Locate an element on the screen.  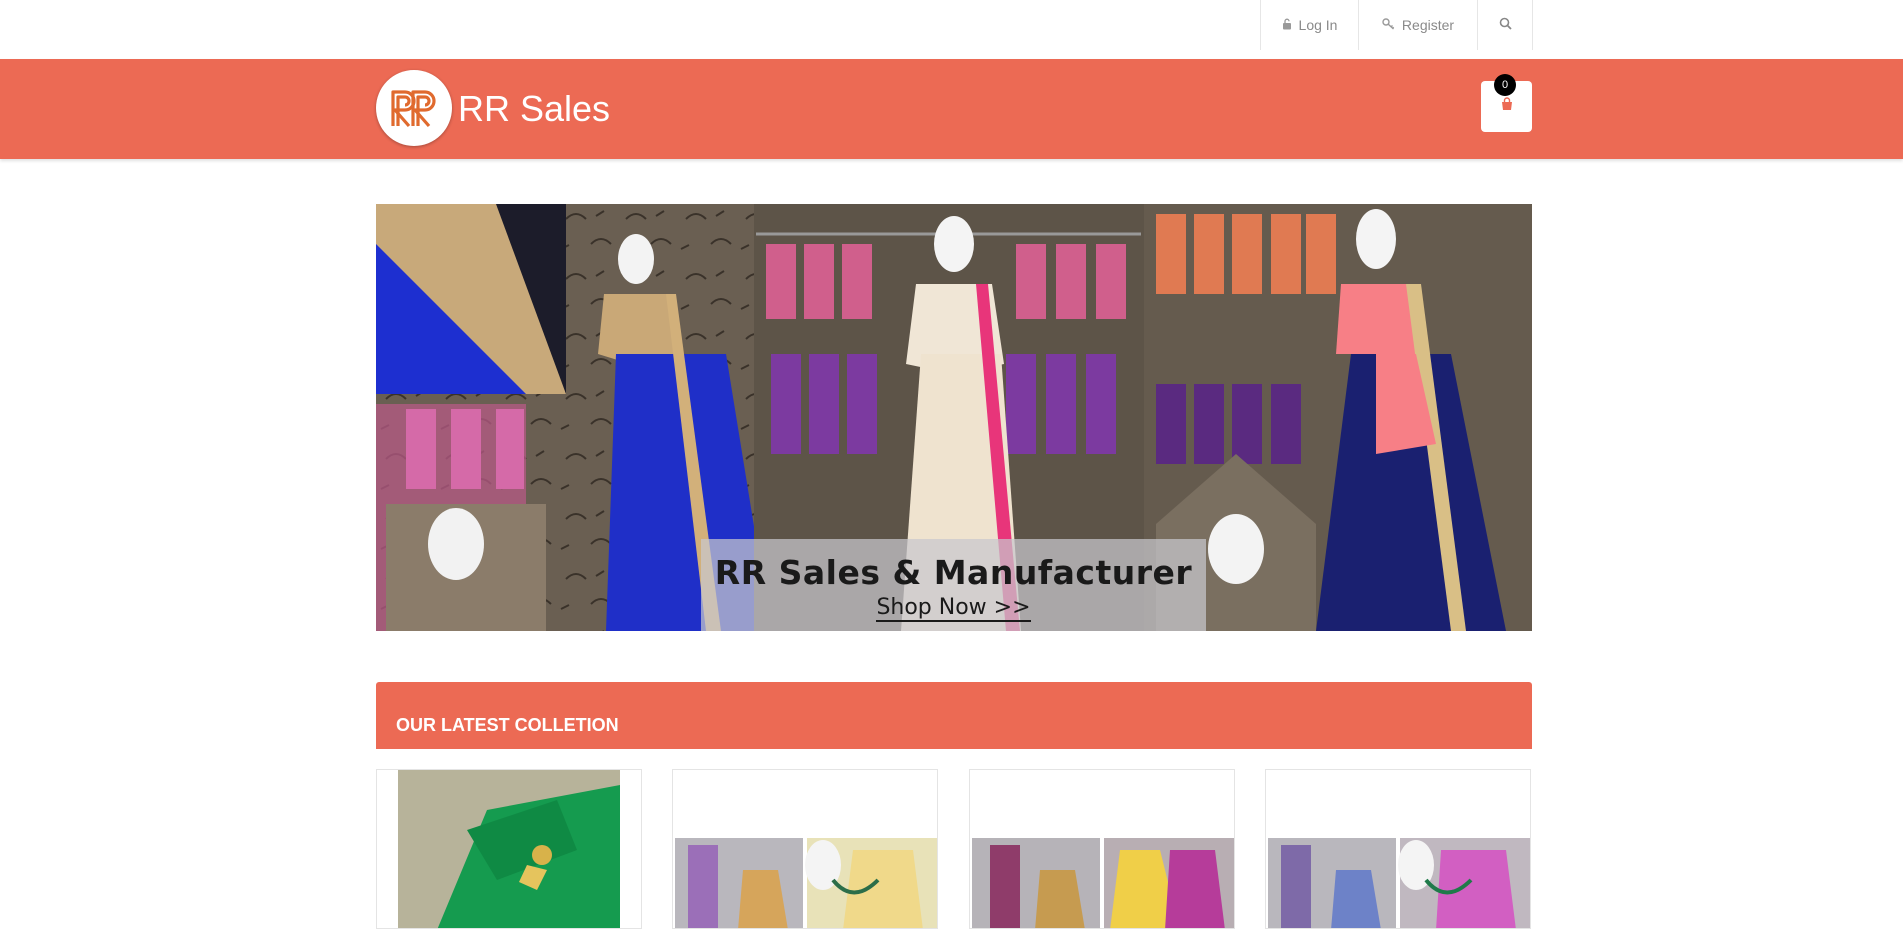
search-button is located at coordinates (1505, 25).